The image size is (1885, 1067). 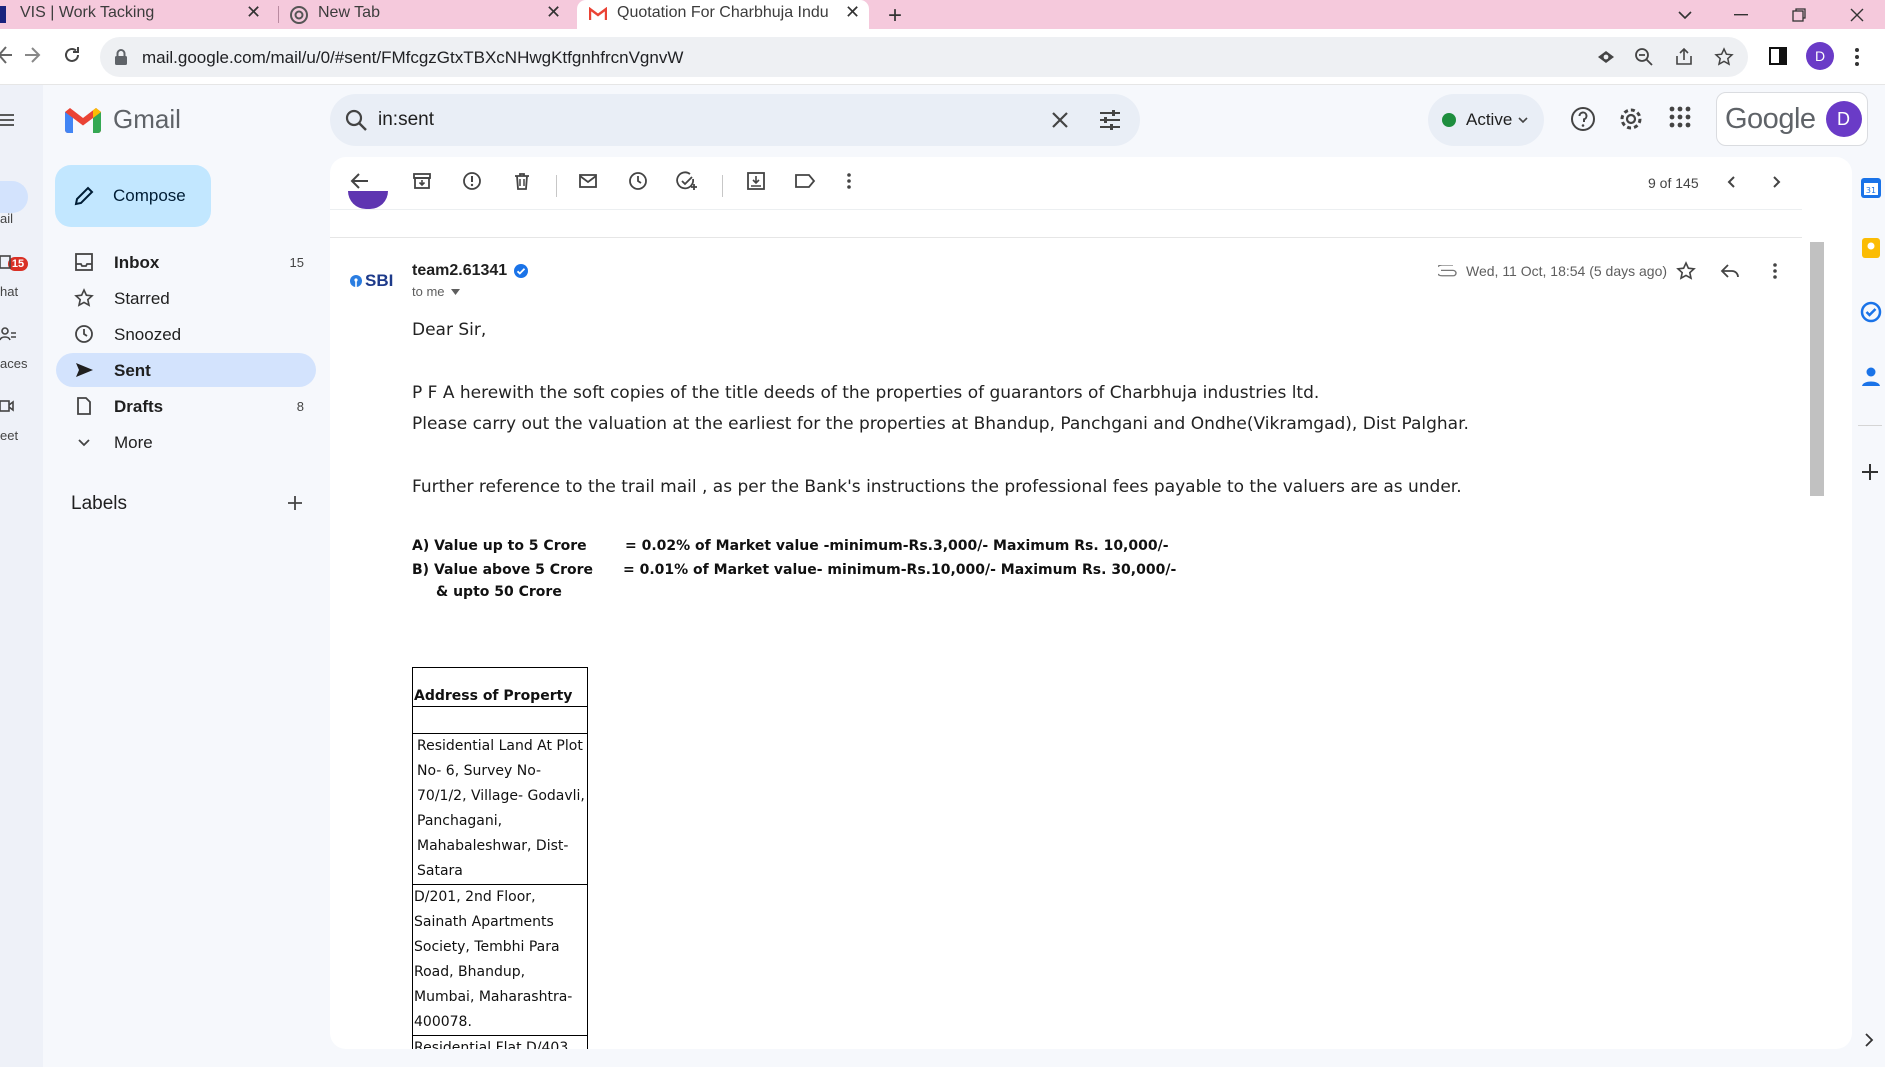 What do you see at coordinates (1871, 248) in the screenshot?
I see `keep-icon` at bounding box center [1871, 248].